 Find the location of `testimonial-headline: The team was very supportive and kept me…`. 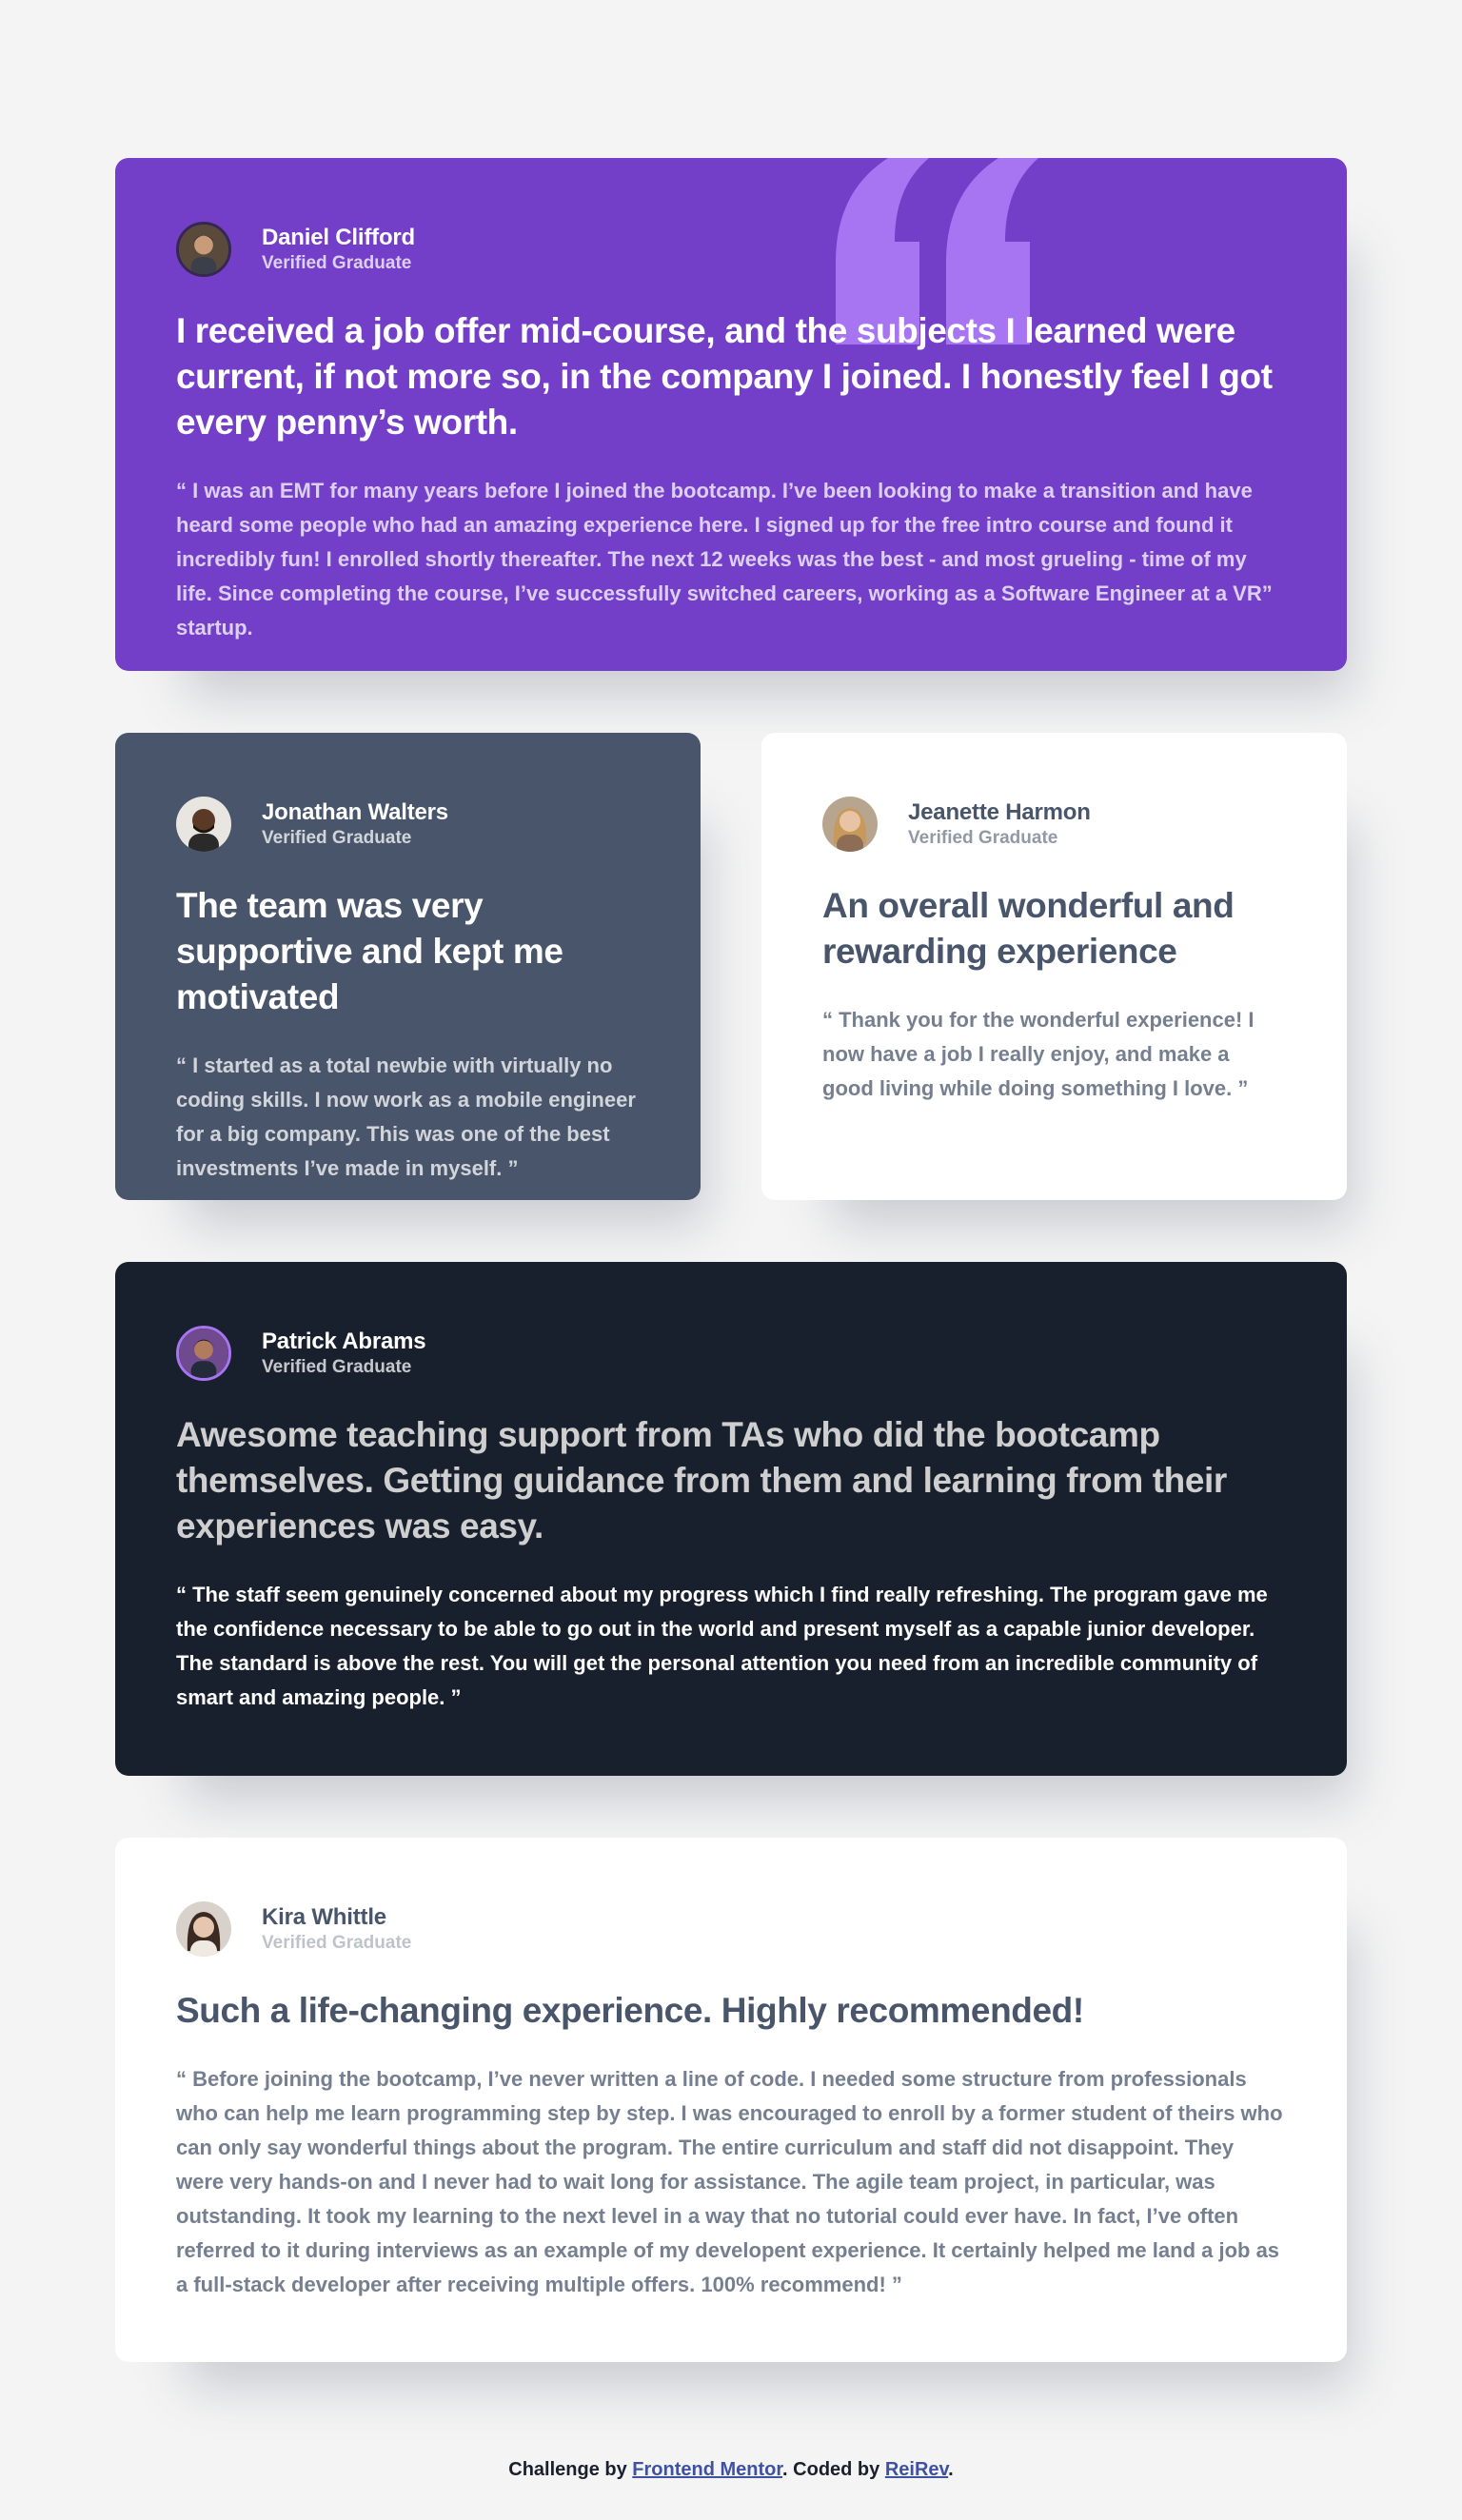

testimonial-headline: The team was very supportive and kept me… is located at coordinates (369, 951).